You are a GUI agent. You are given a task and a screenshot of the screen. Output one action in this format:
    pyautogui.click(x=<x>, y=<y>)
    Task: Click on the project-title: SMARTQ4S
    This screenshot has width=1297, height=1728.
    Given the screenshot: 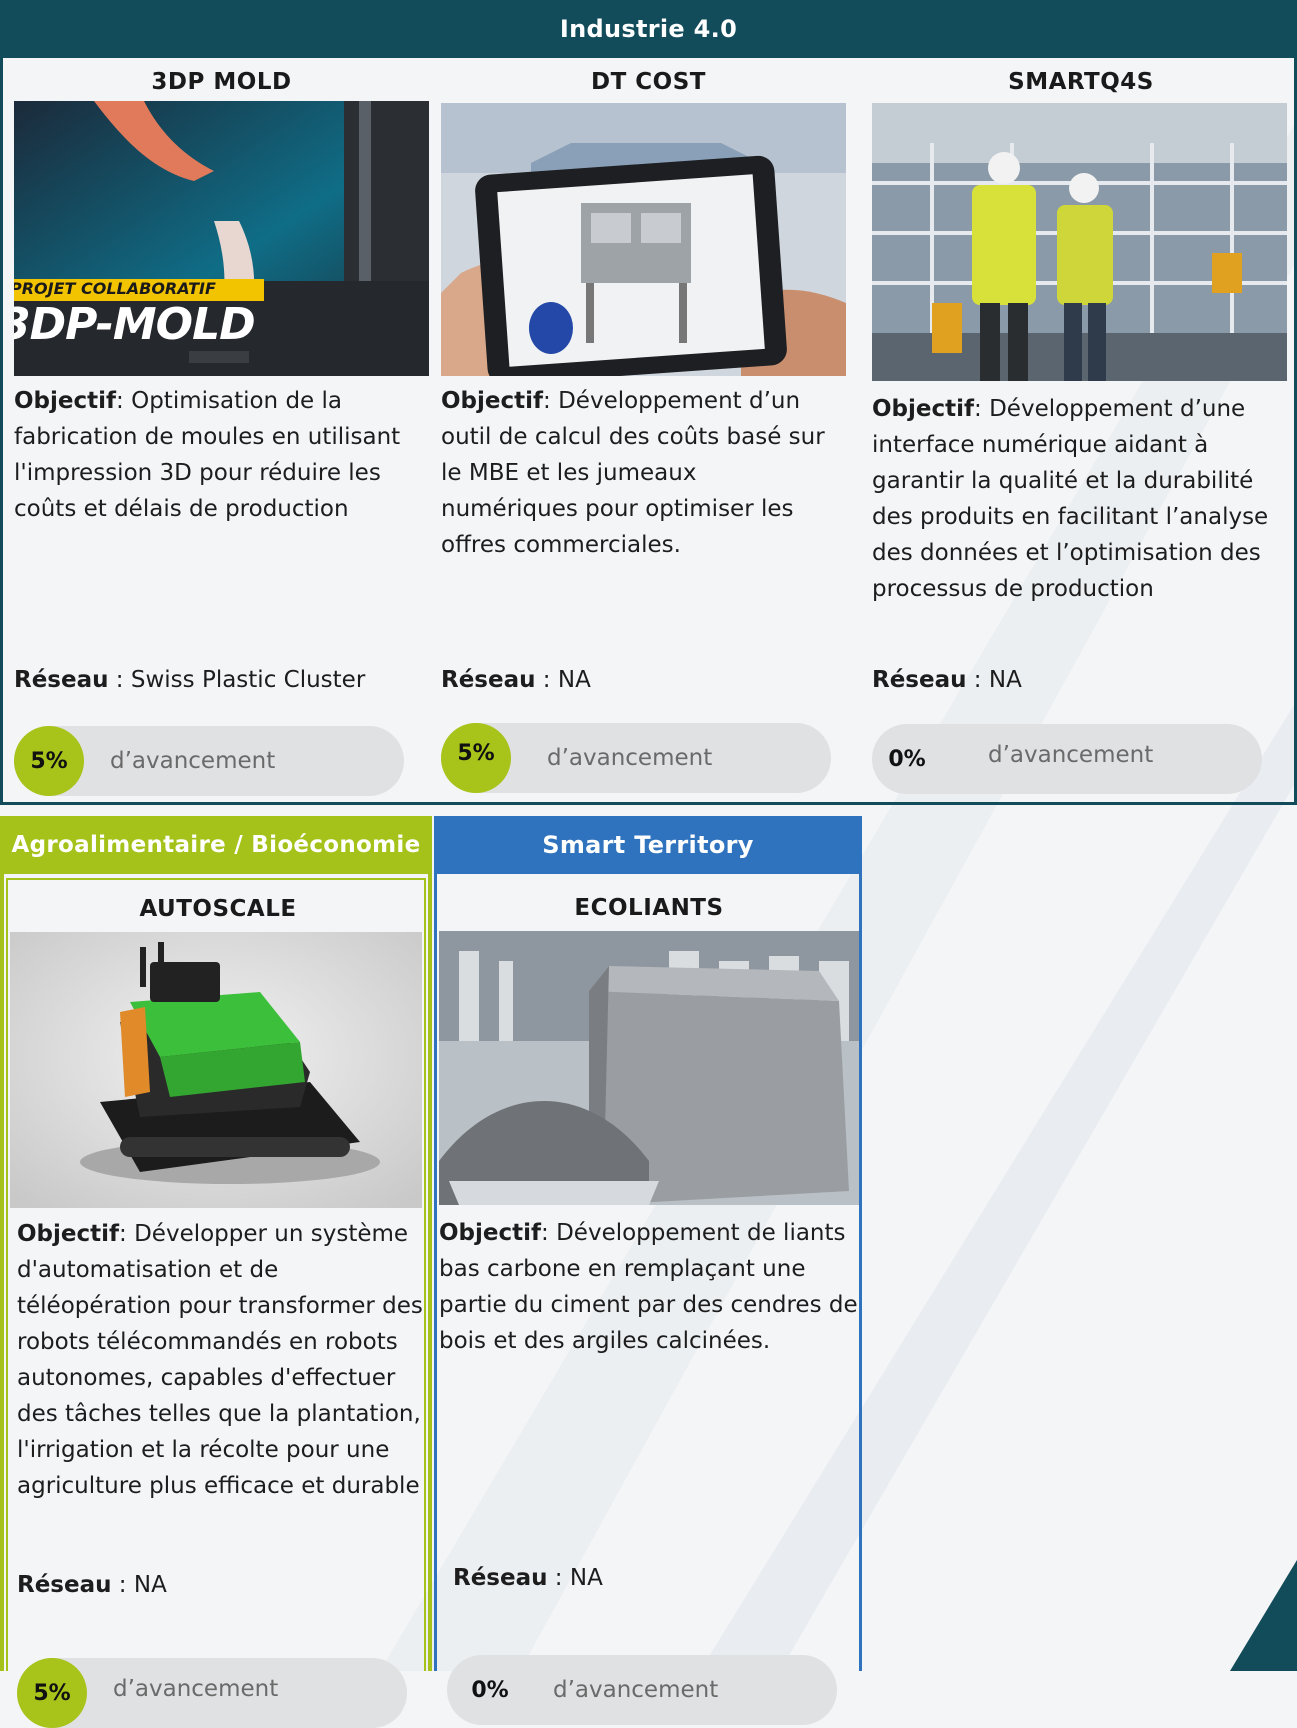 What is the action you would take?
    pyautogui.click(x=1081, y=82)
    